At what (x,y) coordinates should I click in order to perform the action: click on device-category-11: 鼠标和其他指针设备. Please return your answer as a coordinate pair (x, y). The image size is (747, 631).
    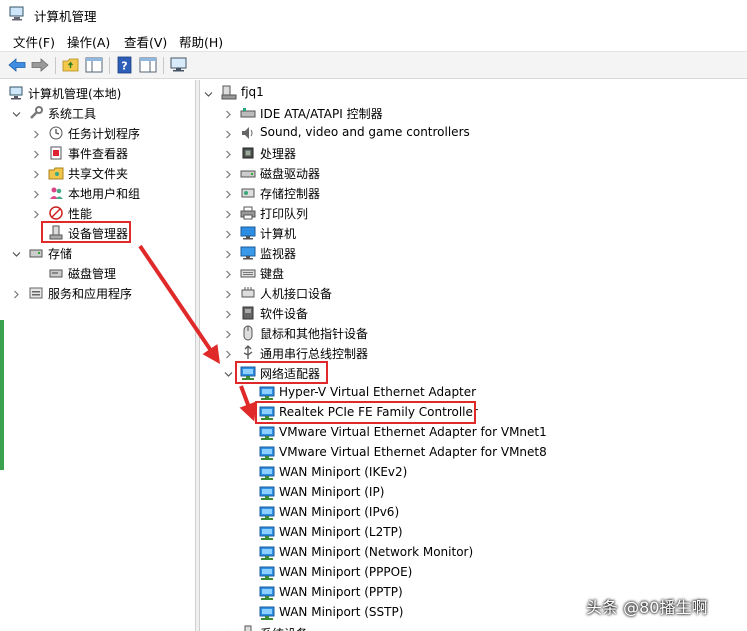
    Looking at the image, I should click on (434, 333).